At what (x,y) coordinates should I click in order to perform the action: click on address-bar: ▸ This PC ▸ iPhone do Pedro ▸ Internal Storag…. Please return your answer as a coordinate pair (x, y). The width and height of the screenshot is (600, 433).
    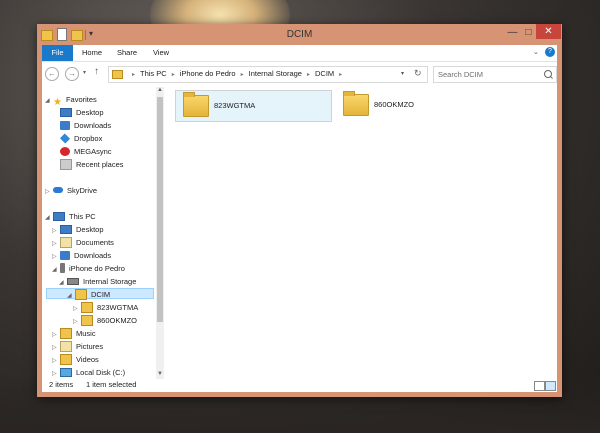
    Looking at the image, I should click on (268, 74).